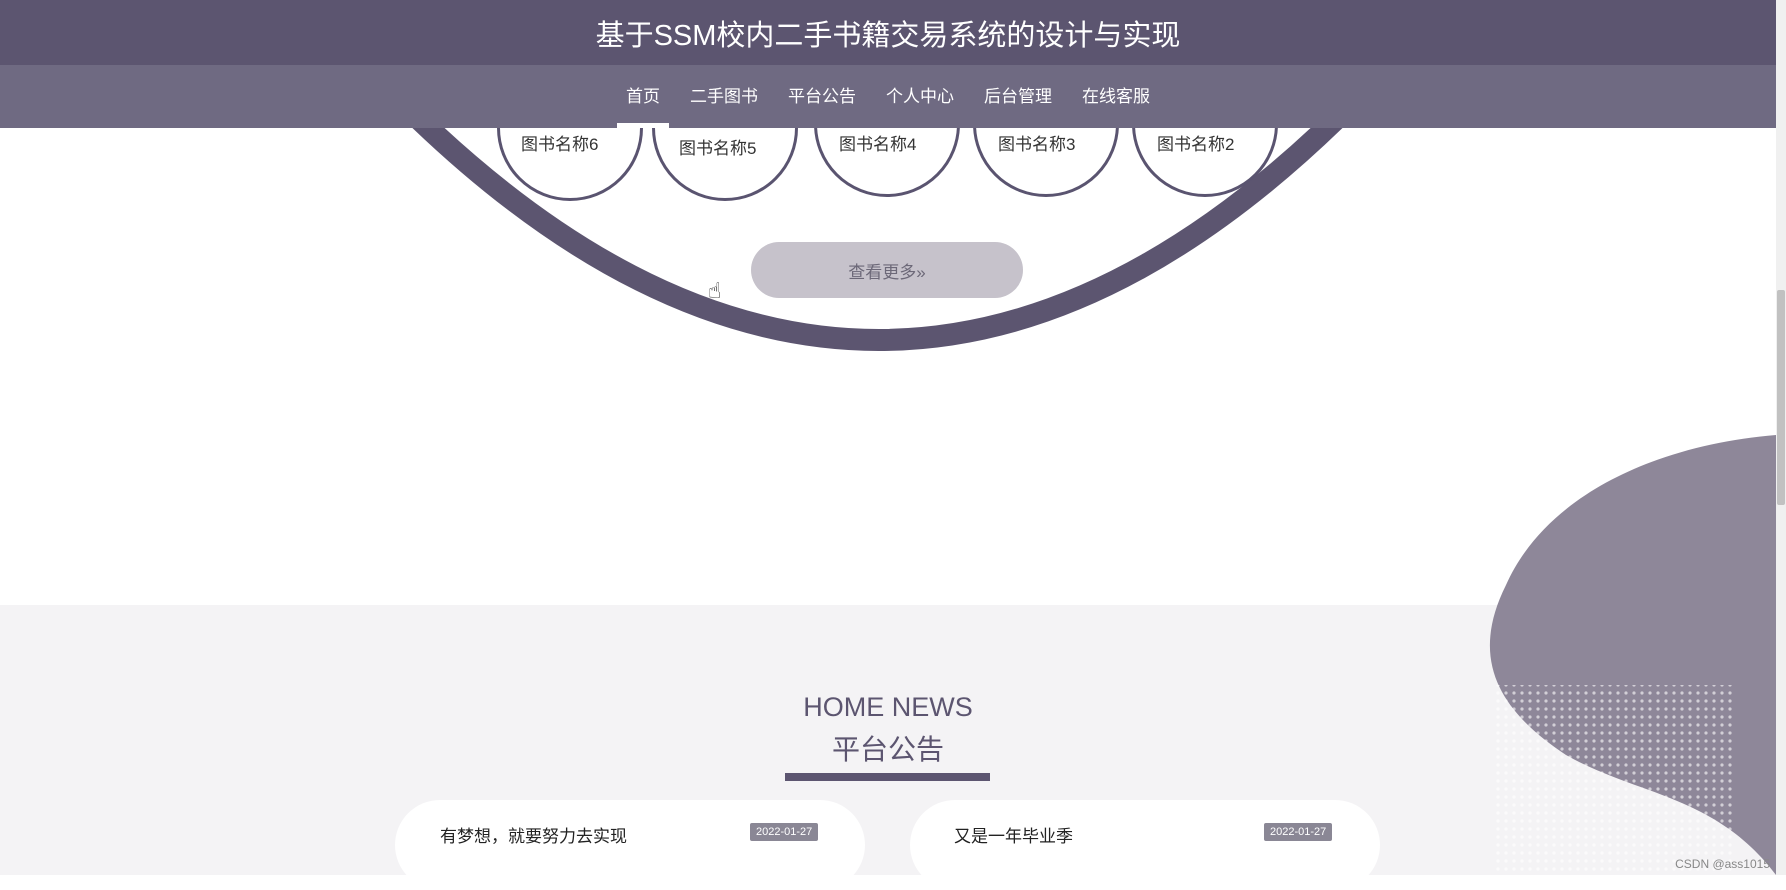 The height and width of the screenshot is (890, 1786). I want to click on page-scrollbar, so click(1781, 437).